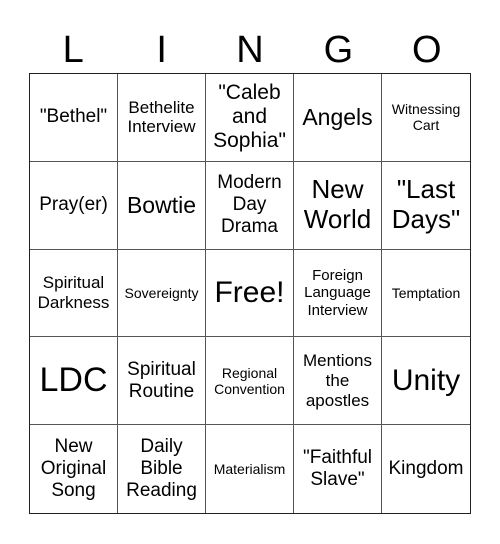 The height and width of the screenshot is (544, 500). What do you see at coordinates (162, 469) in the screenshot?
I see `bingo-cell: Daily Bible Reading` at bounding box center [162, 469].